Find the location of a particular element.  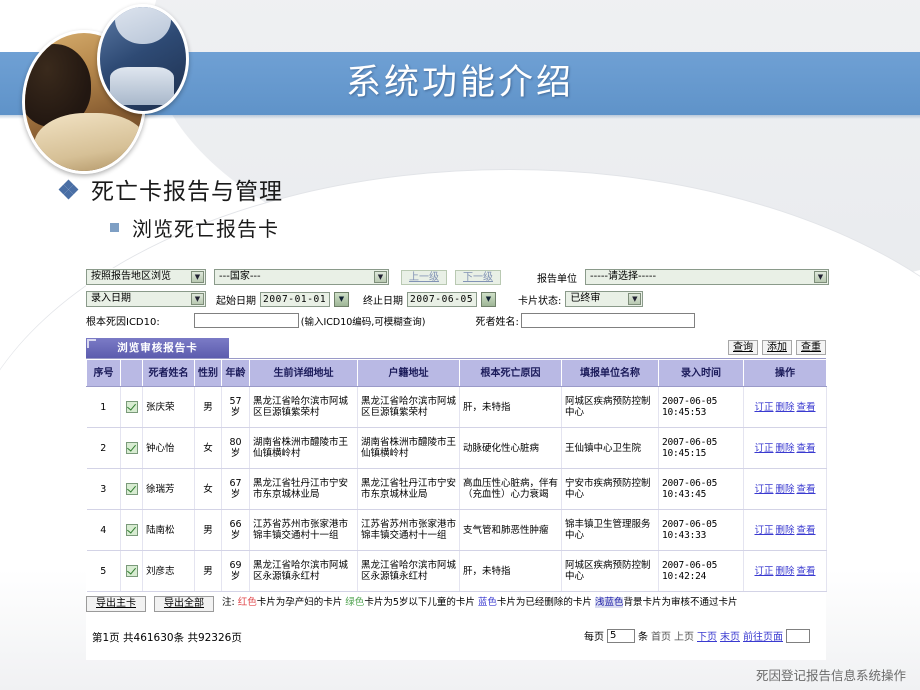

col-unit: 填报单位名称 is located at coordinates (610, 373).